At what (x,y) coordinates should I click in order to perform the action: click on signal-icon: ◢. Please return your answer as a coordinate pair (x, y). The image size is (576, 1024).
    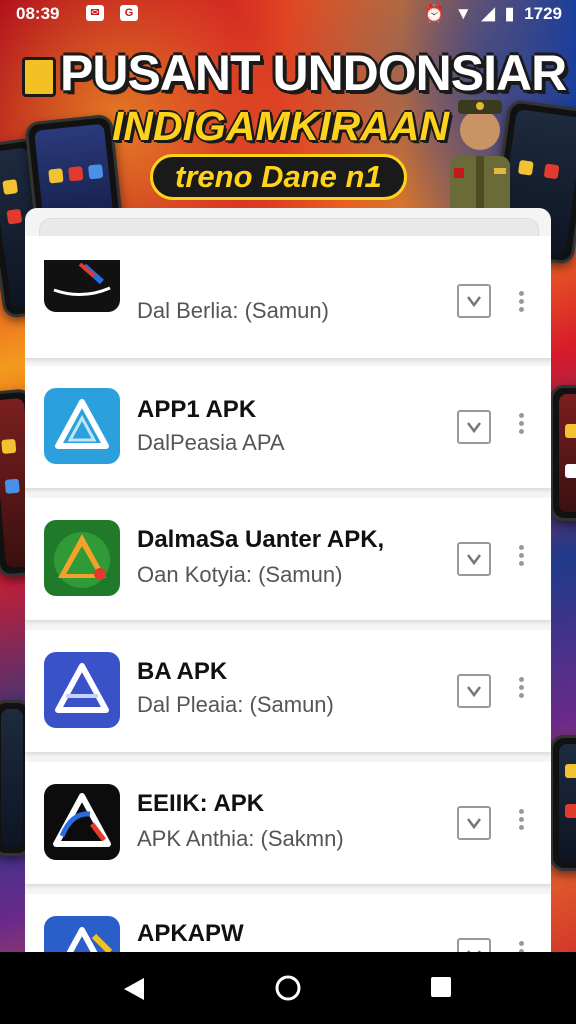
    Looking at the image, I should click on (488, 13).